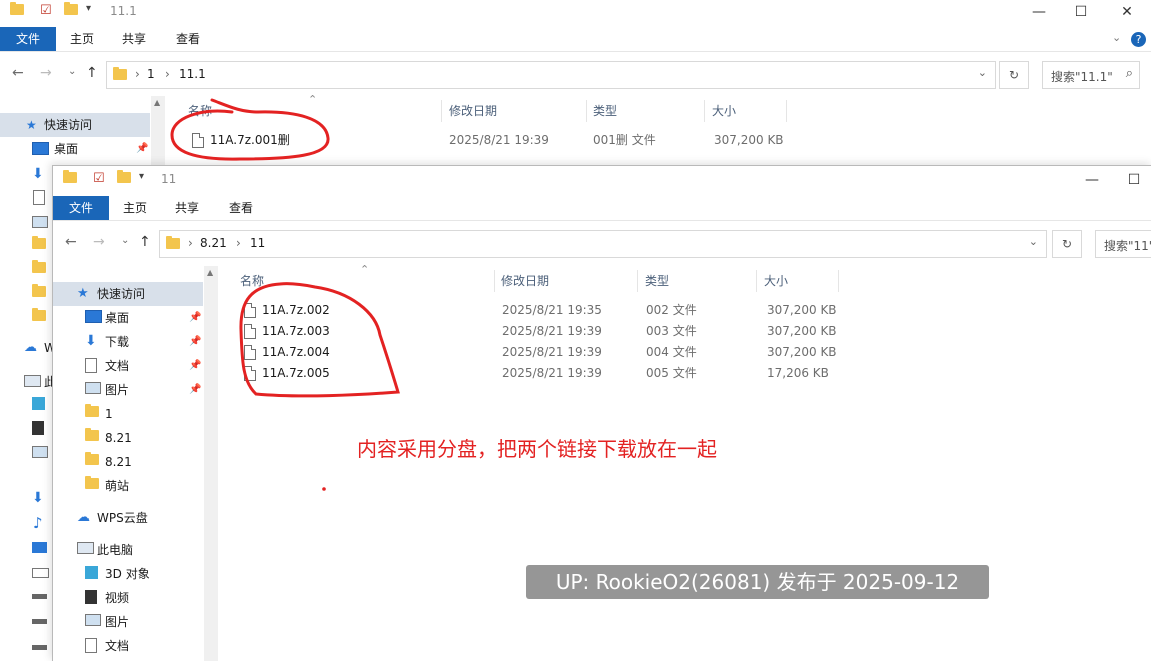  I want to click on watermark: UP: RookieO2(26081) 发布于 2025-09-12, so click(757, 582).